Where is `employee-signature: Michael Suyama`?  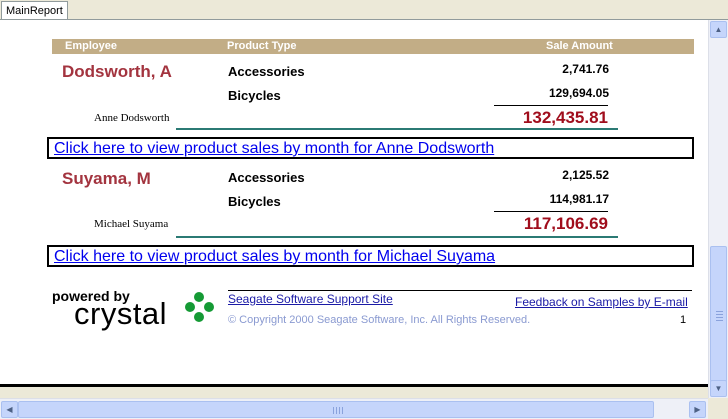 employee-signature: Michael Suyama is located at coordinates (131, 224).